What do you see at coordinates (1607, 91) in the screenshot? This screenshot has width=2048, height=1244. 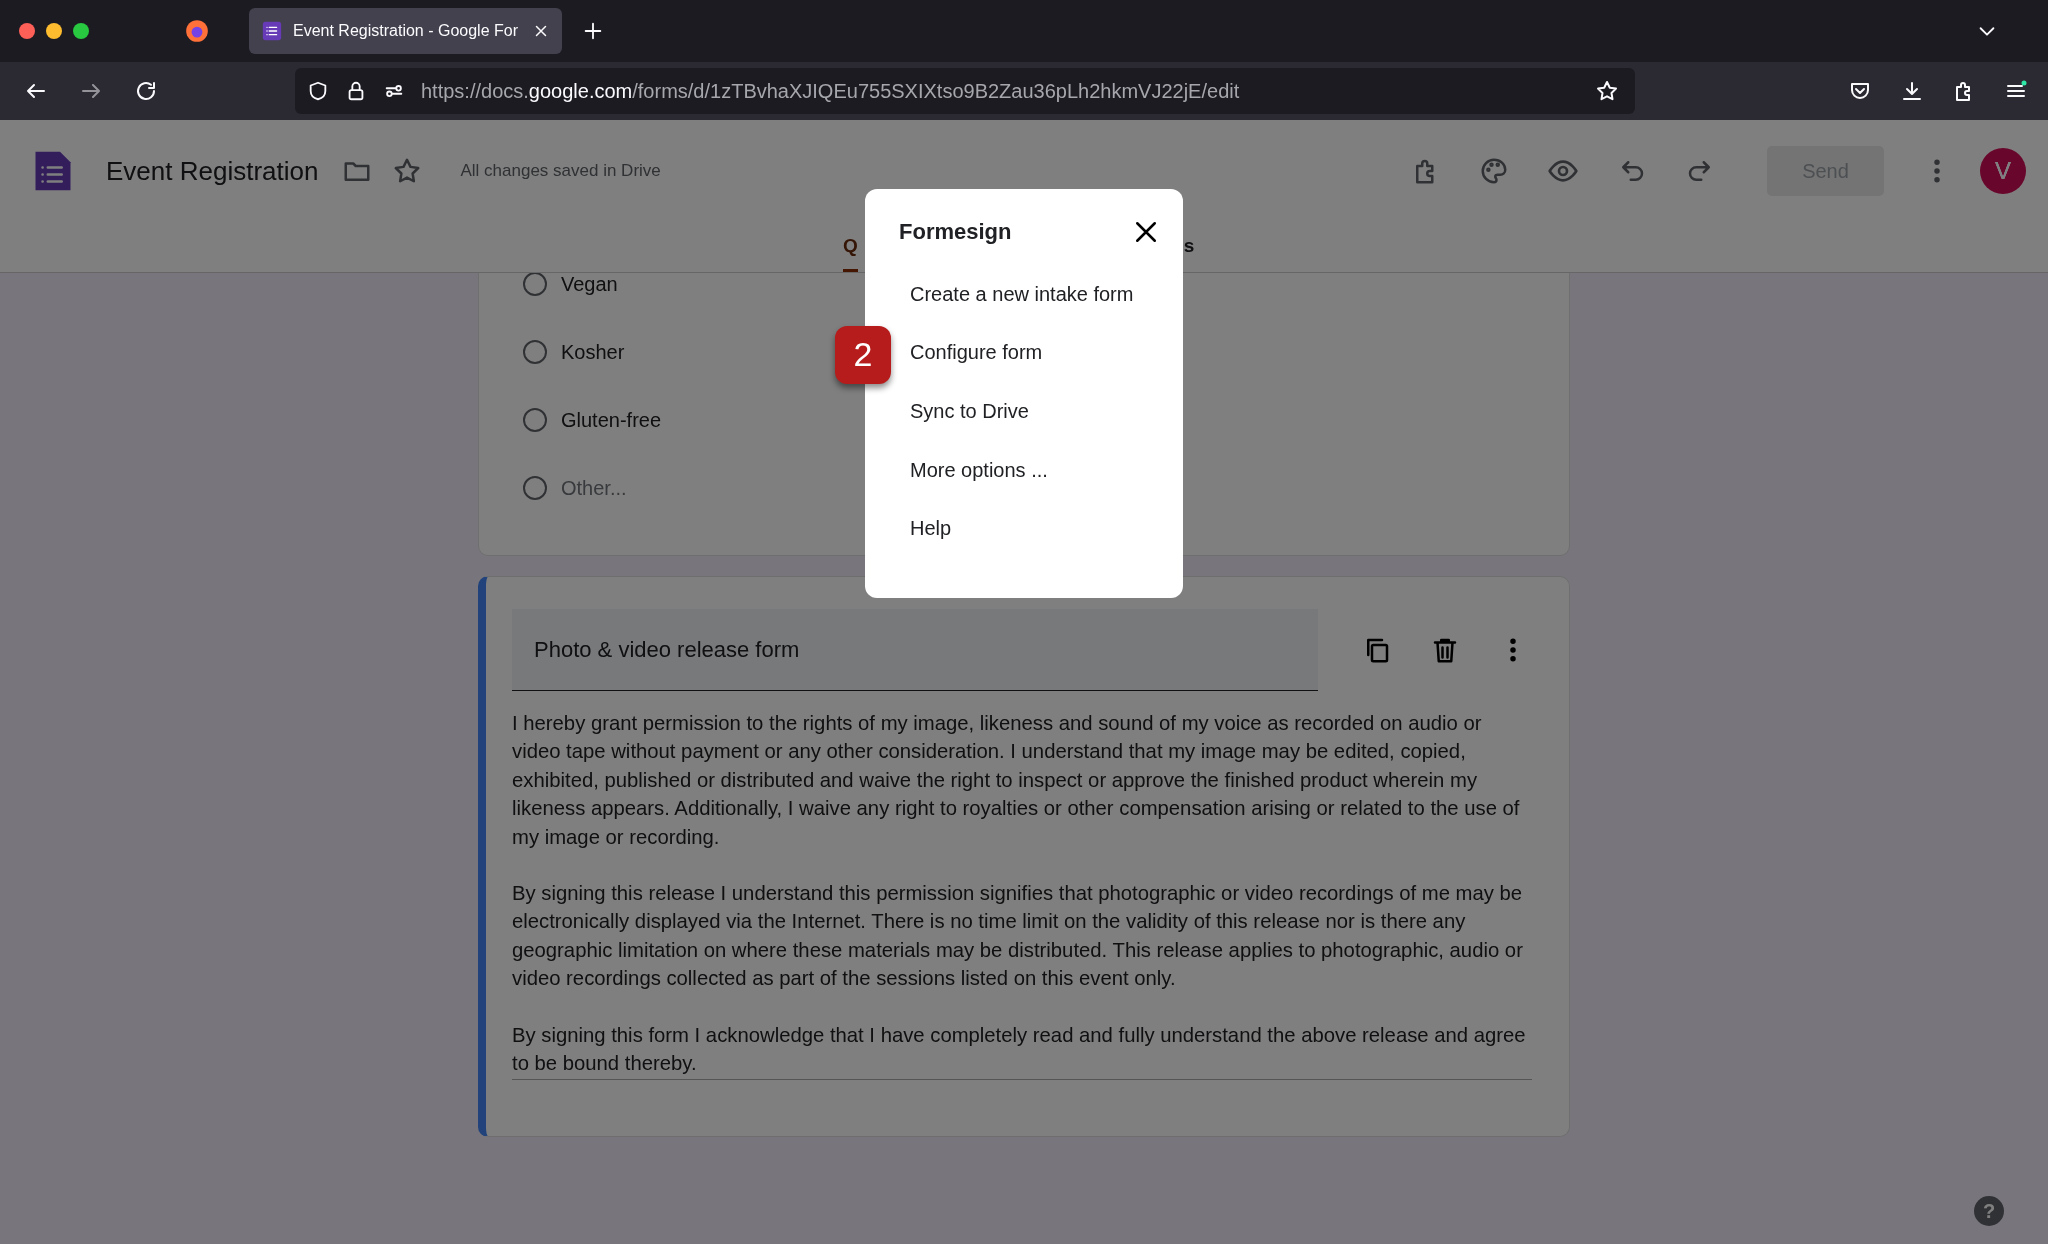 I see `star-icon` at bounding box center [1607, 91].